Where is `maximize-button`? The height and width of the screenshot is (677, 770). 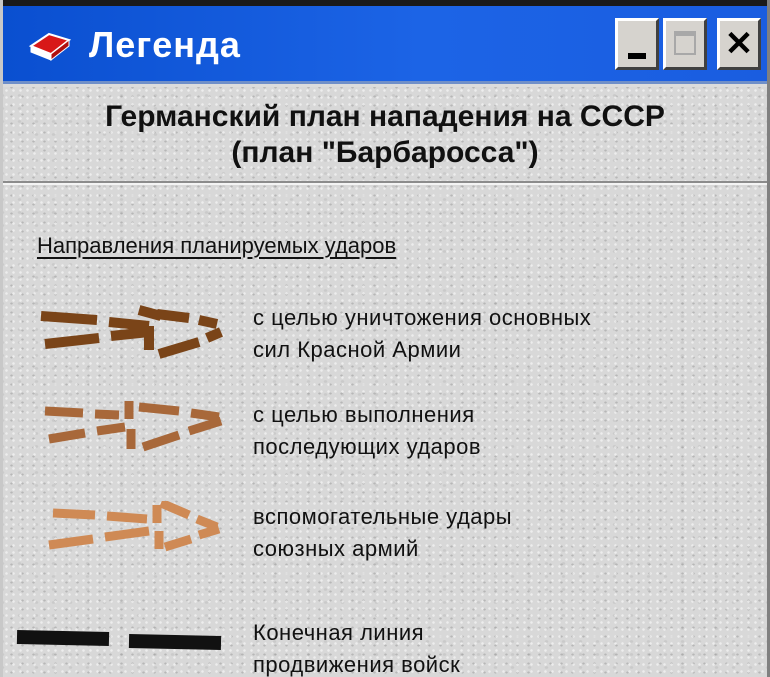
maximize-button is located at coordinates (685, 44).